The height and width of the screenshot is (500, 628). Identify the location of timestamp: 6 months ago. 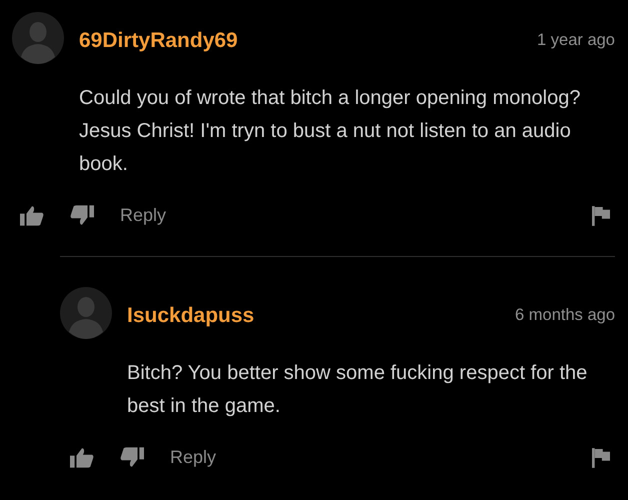
(565, 315).